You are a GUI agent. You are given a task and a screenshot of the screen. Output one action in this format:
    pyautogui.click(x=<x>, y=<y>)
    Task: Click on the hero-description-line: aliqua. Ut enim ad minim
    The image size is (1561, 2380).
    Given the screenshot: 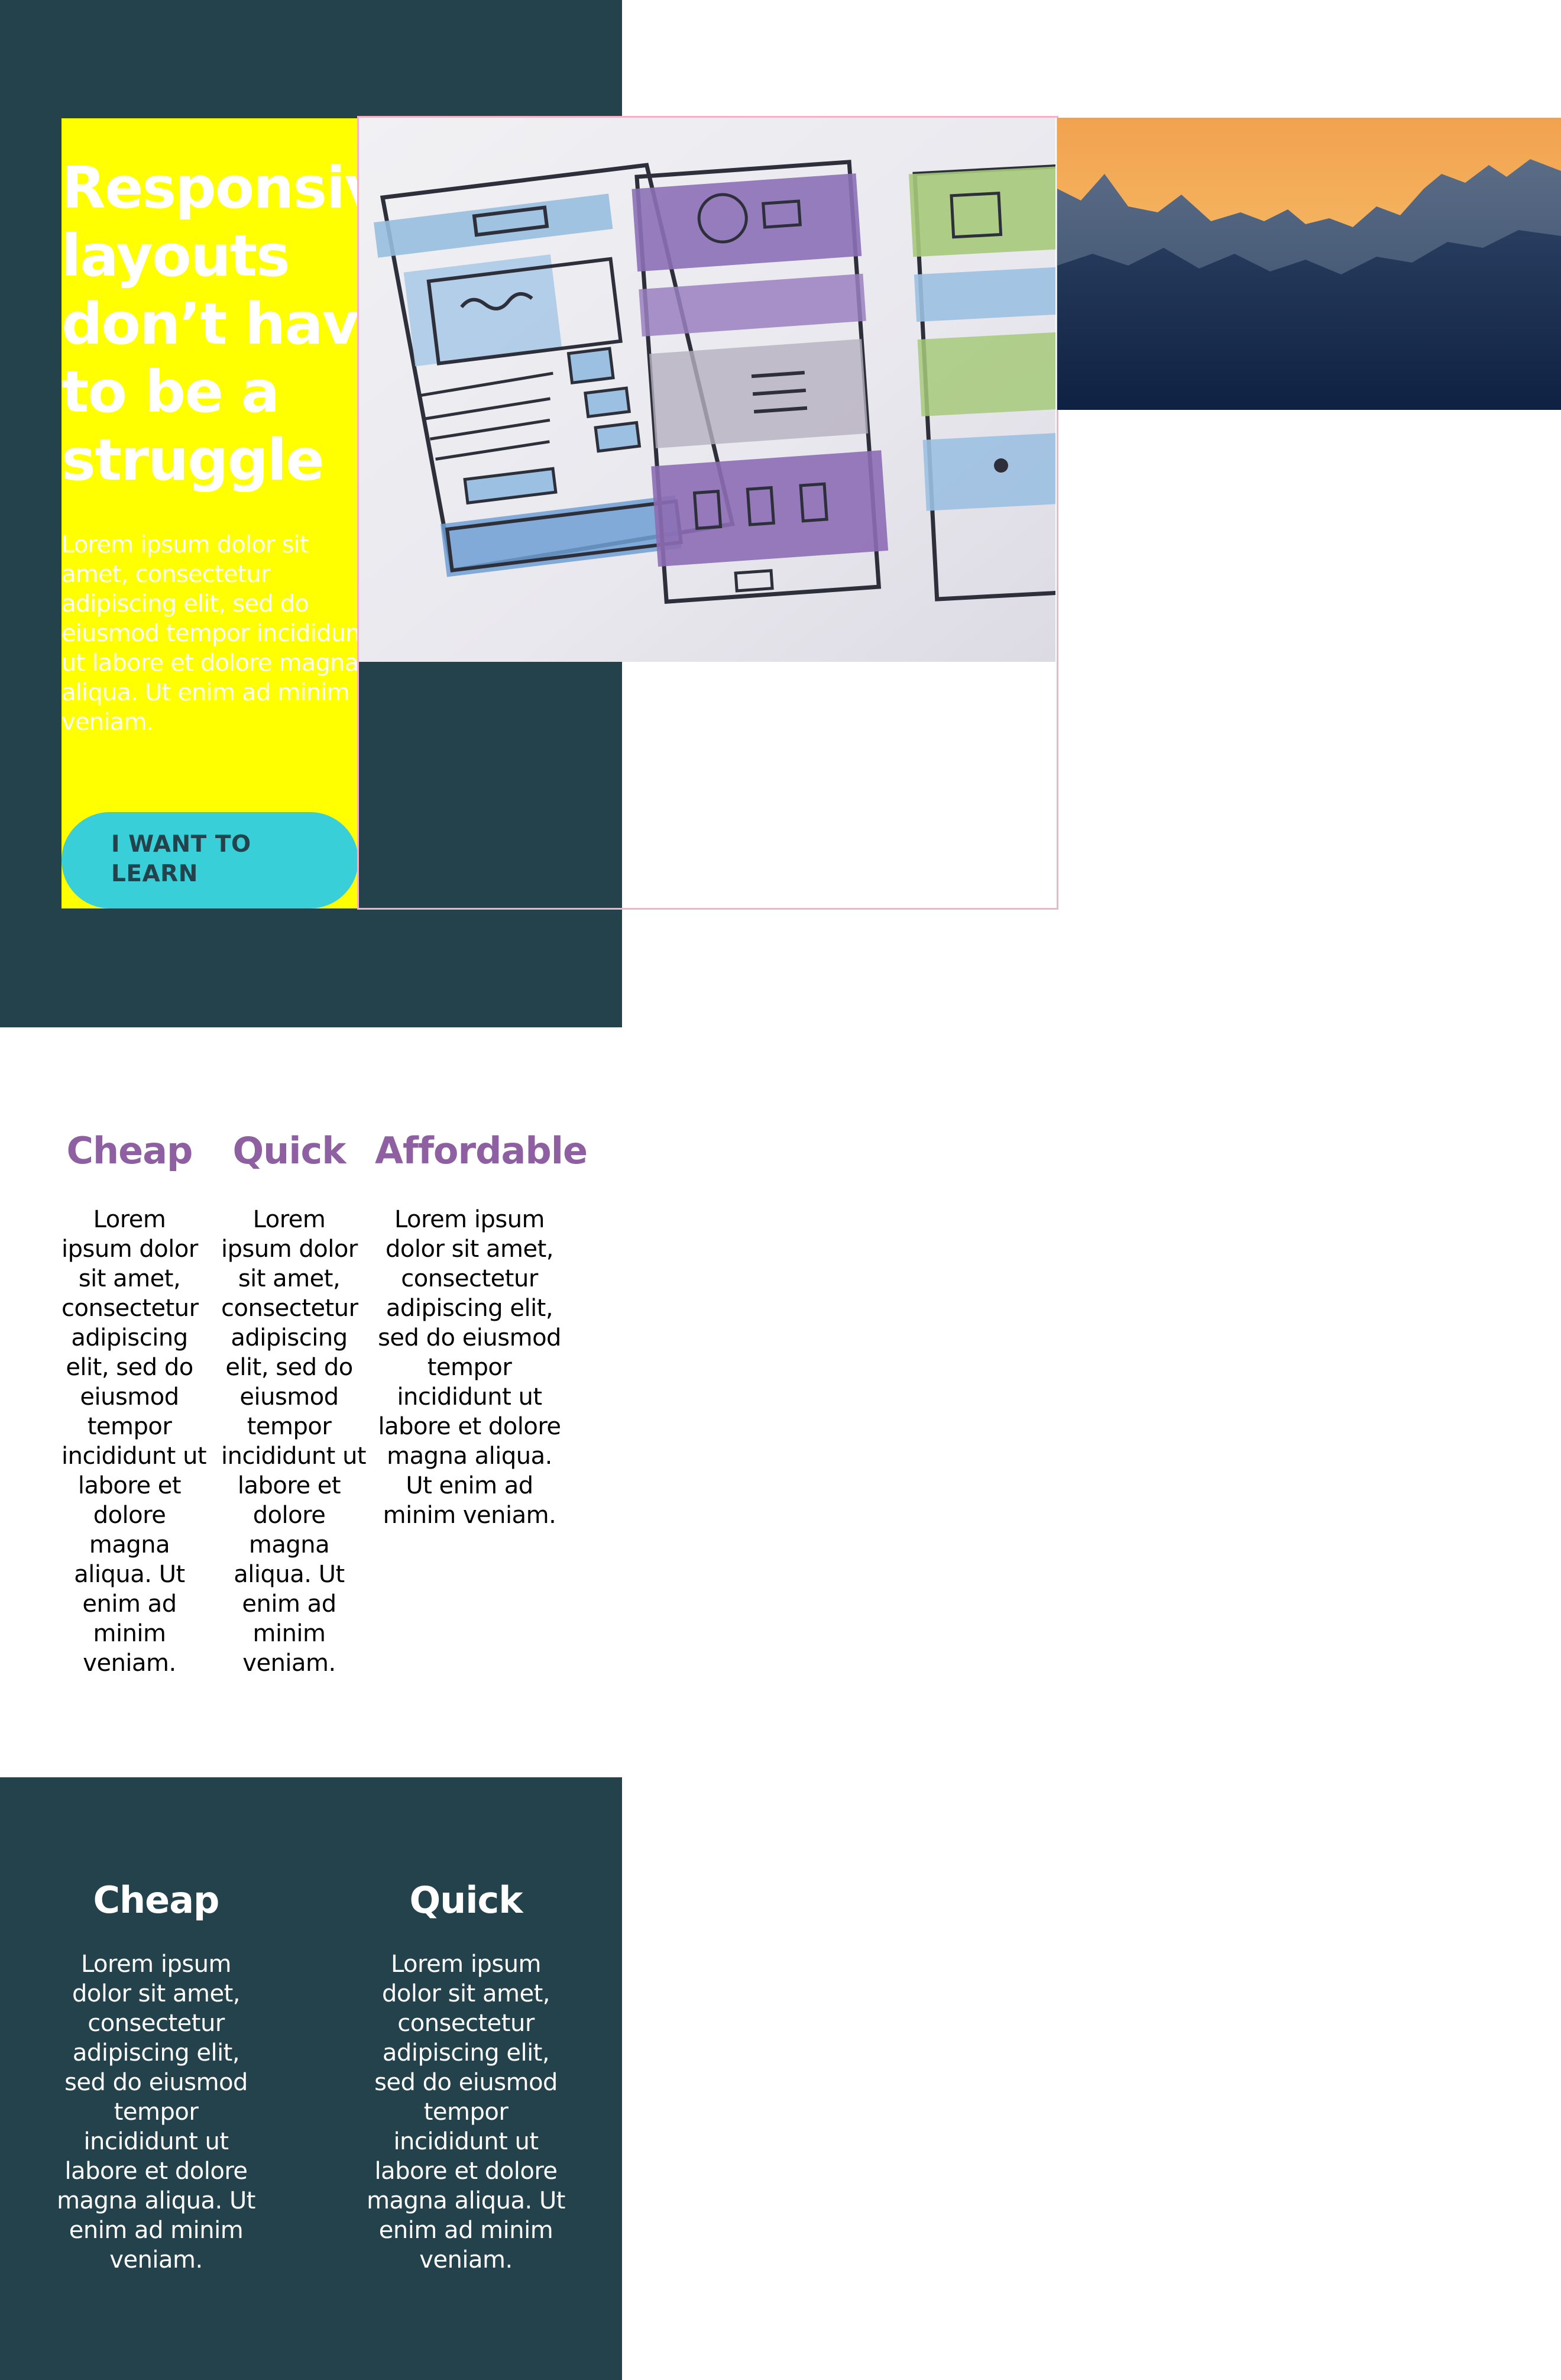 What is the action you would take?
    pyautogui.click(x=205, y=692)
    